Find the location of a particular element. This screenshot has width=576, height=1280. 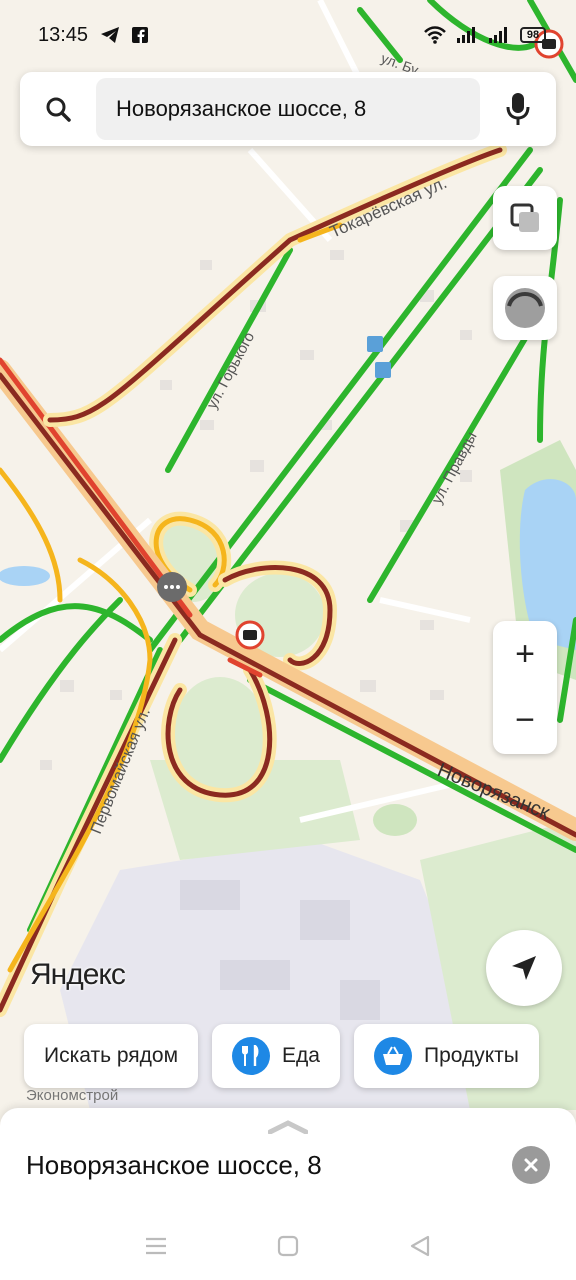

close-icon is located at coordinates (531, 1165).